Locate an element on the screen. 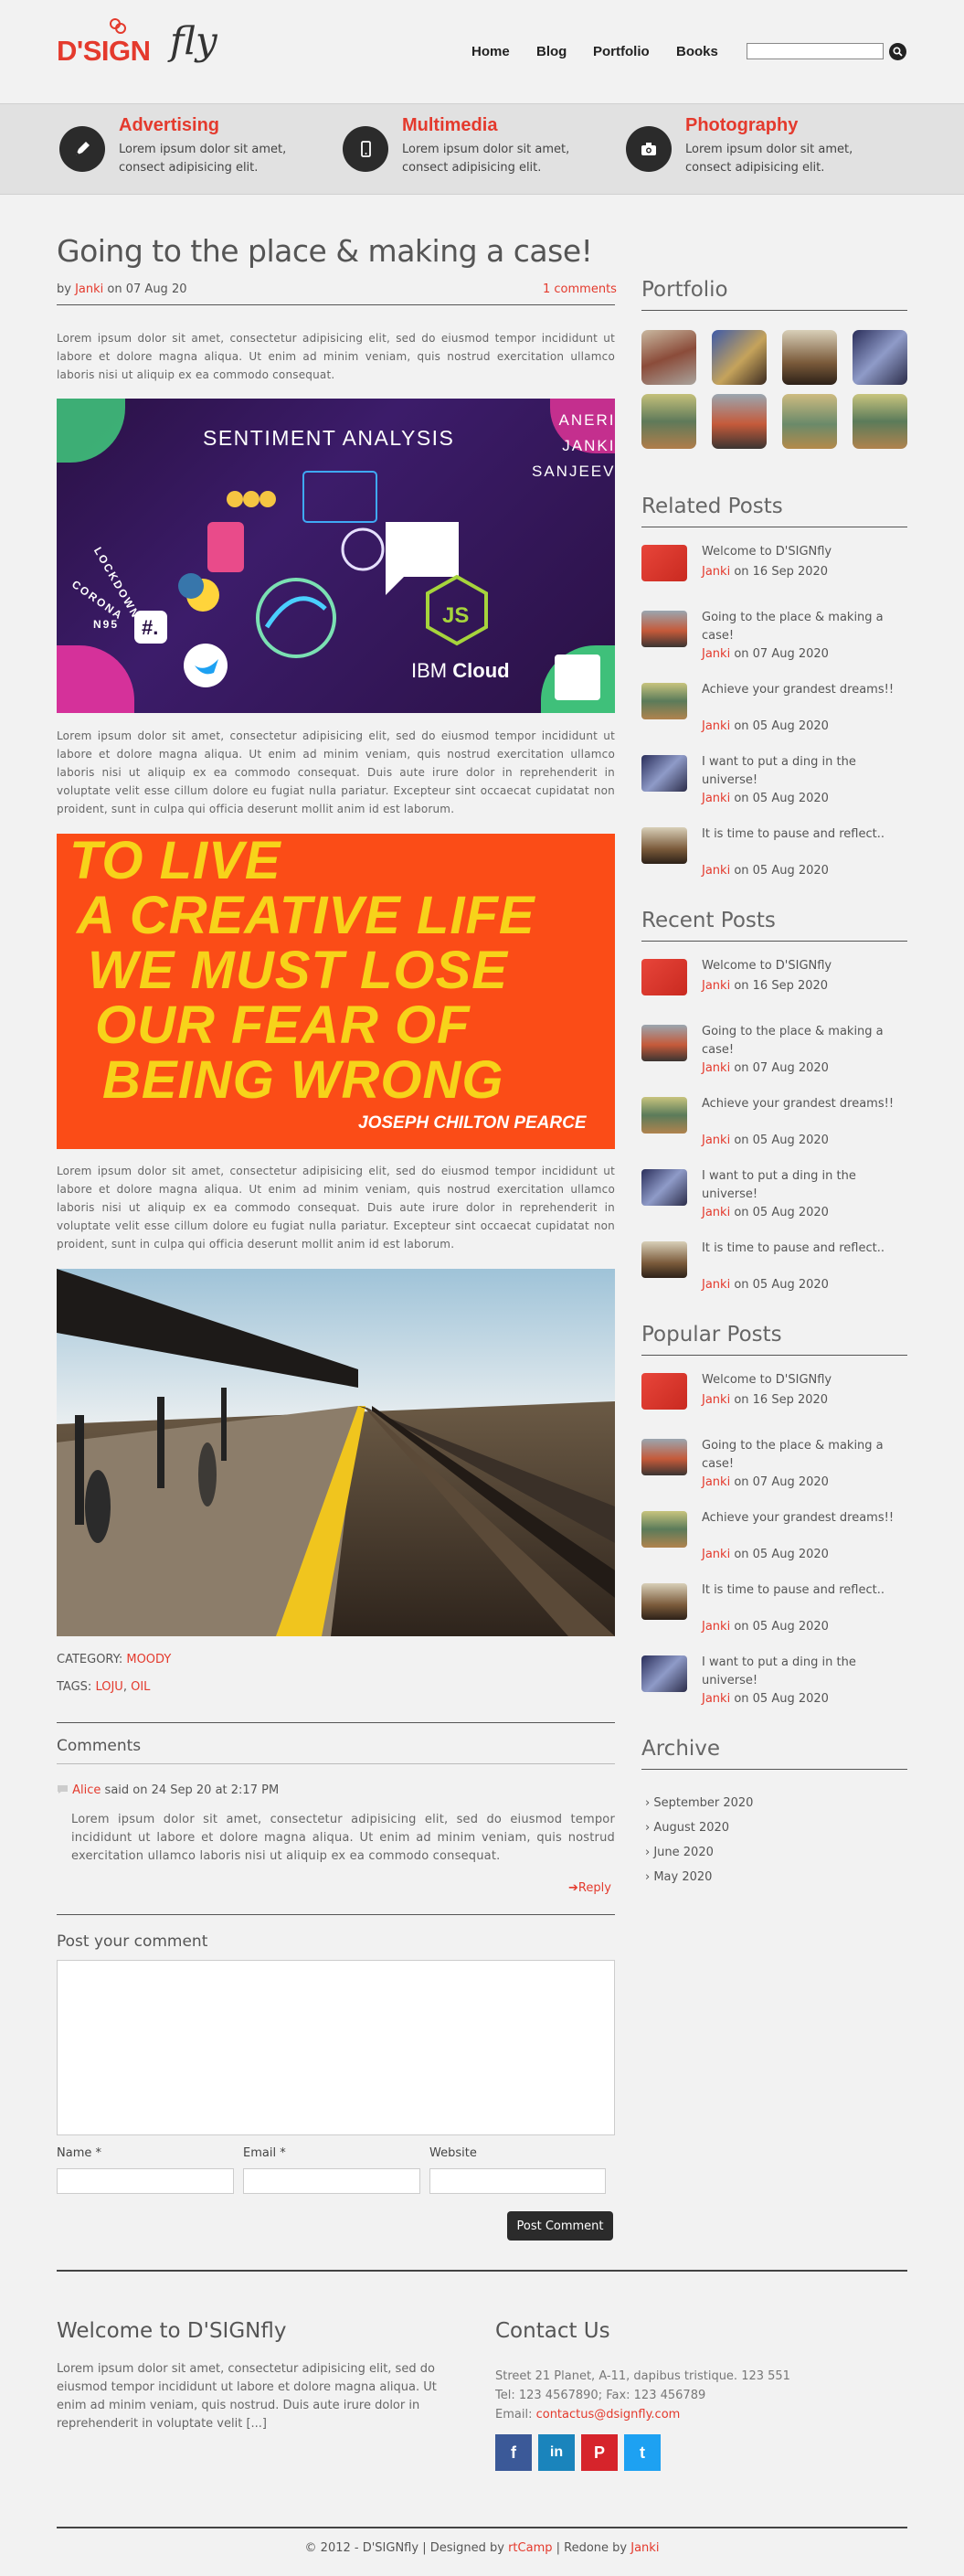 This screenshot has width=964, height=2576. nav-home: Home is located at coordinates (491, 51).